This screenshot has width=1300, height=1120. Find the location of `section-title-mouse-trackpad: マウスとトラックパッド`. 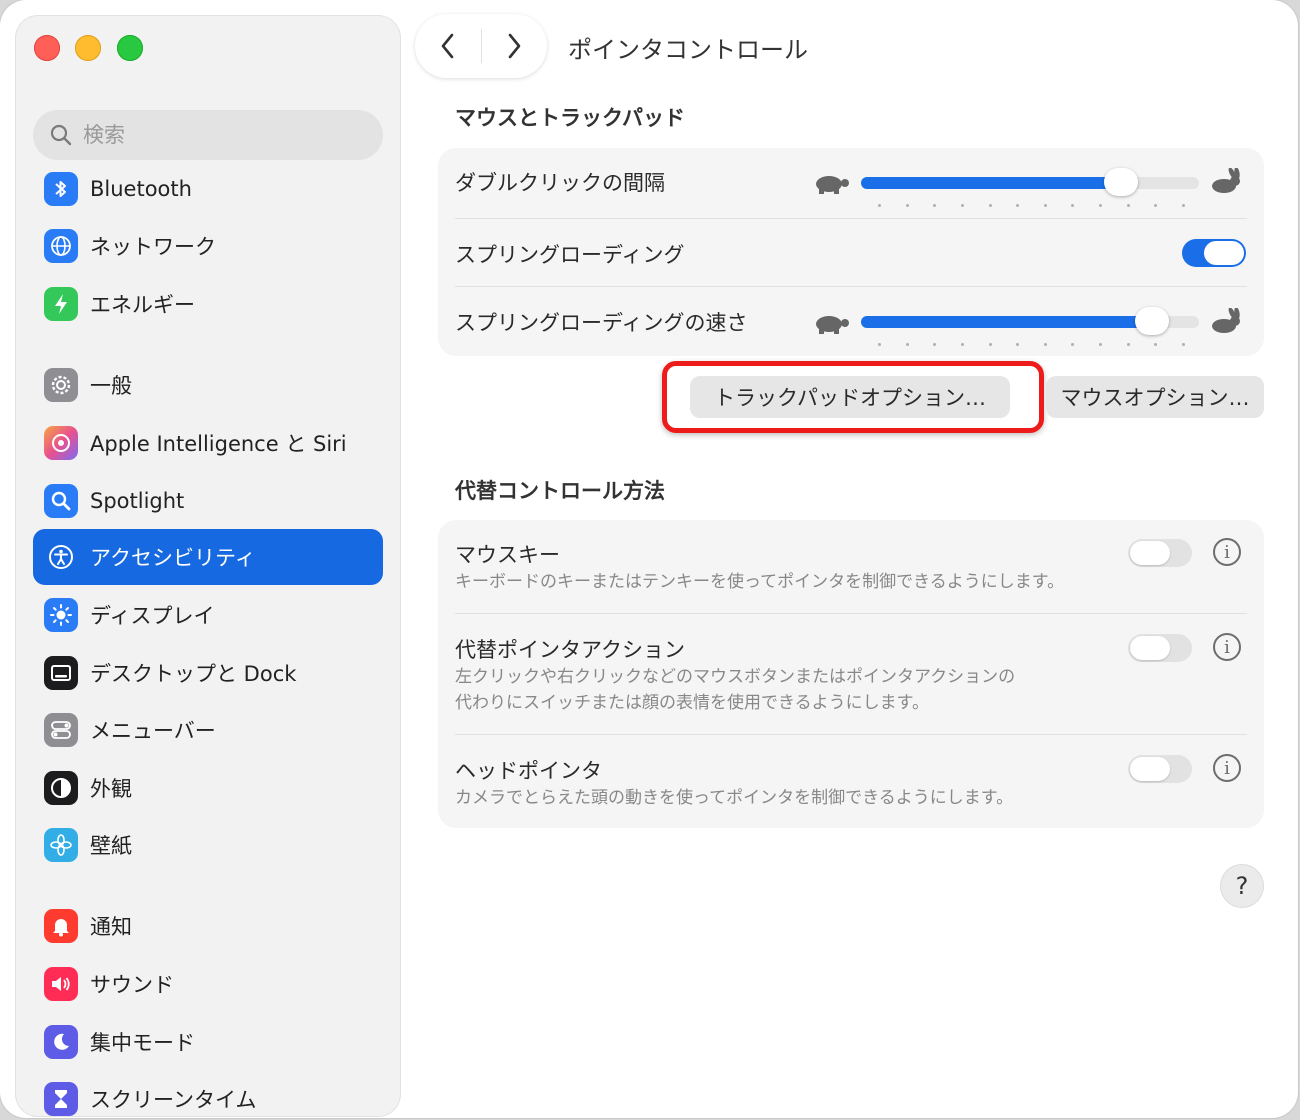

section-title-mouse-trackpad: マウスとトラックパッド is located at coordinates (570, 118).